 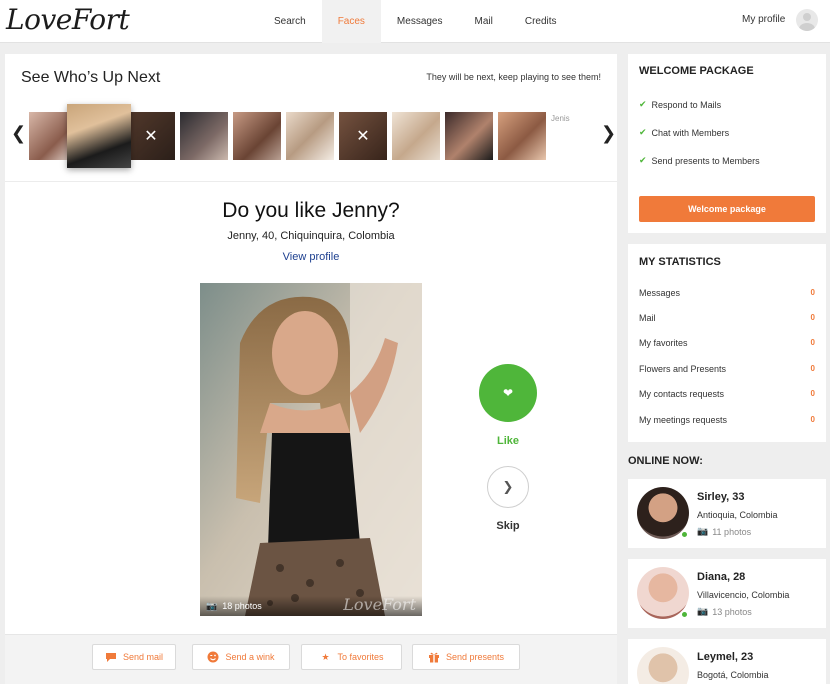 I want to click on heart-icon: ❤, so click(x=508, y=393).